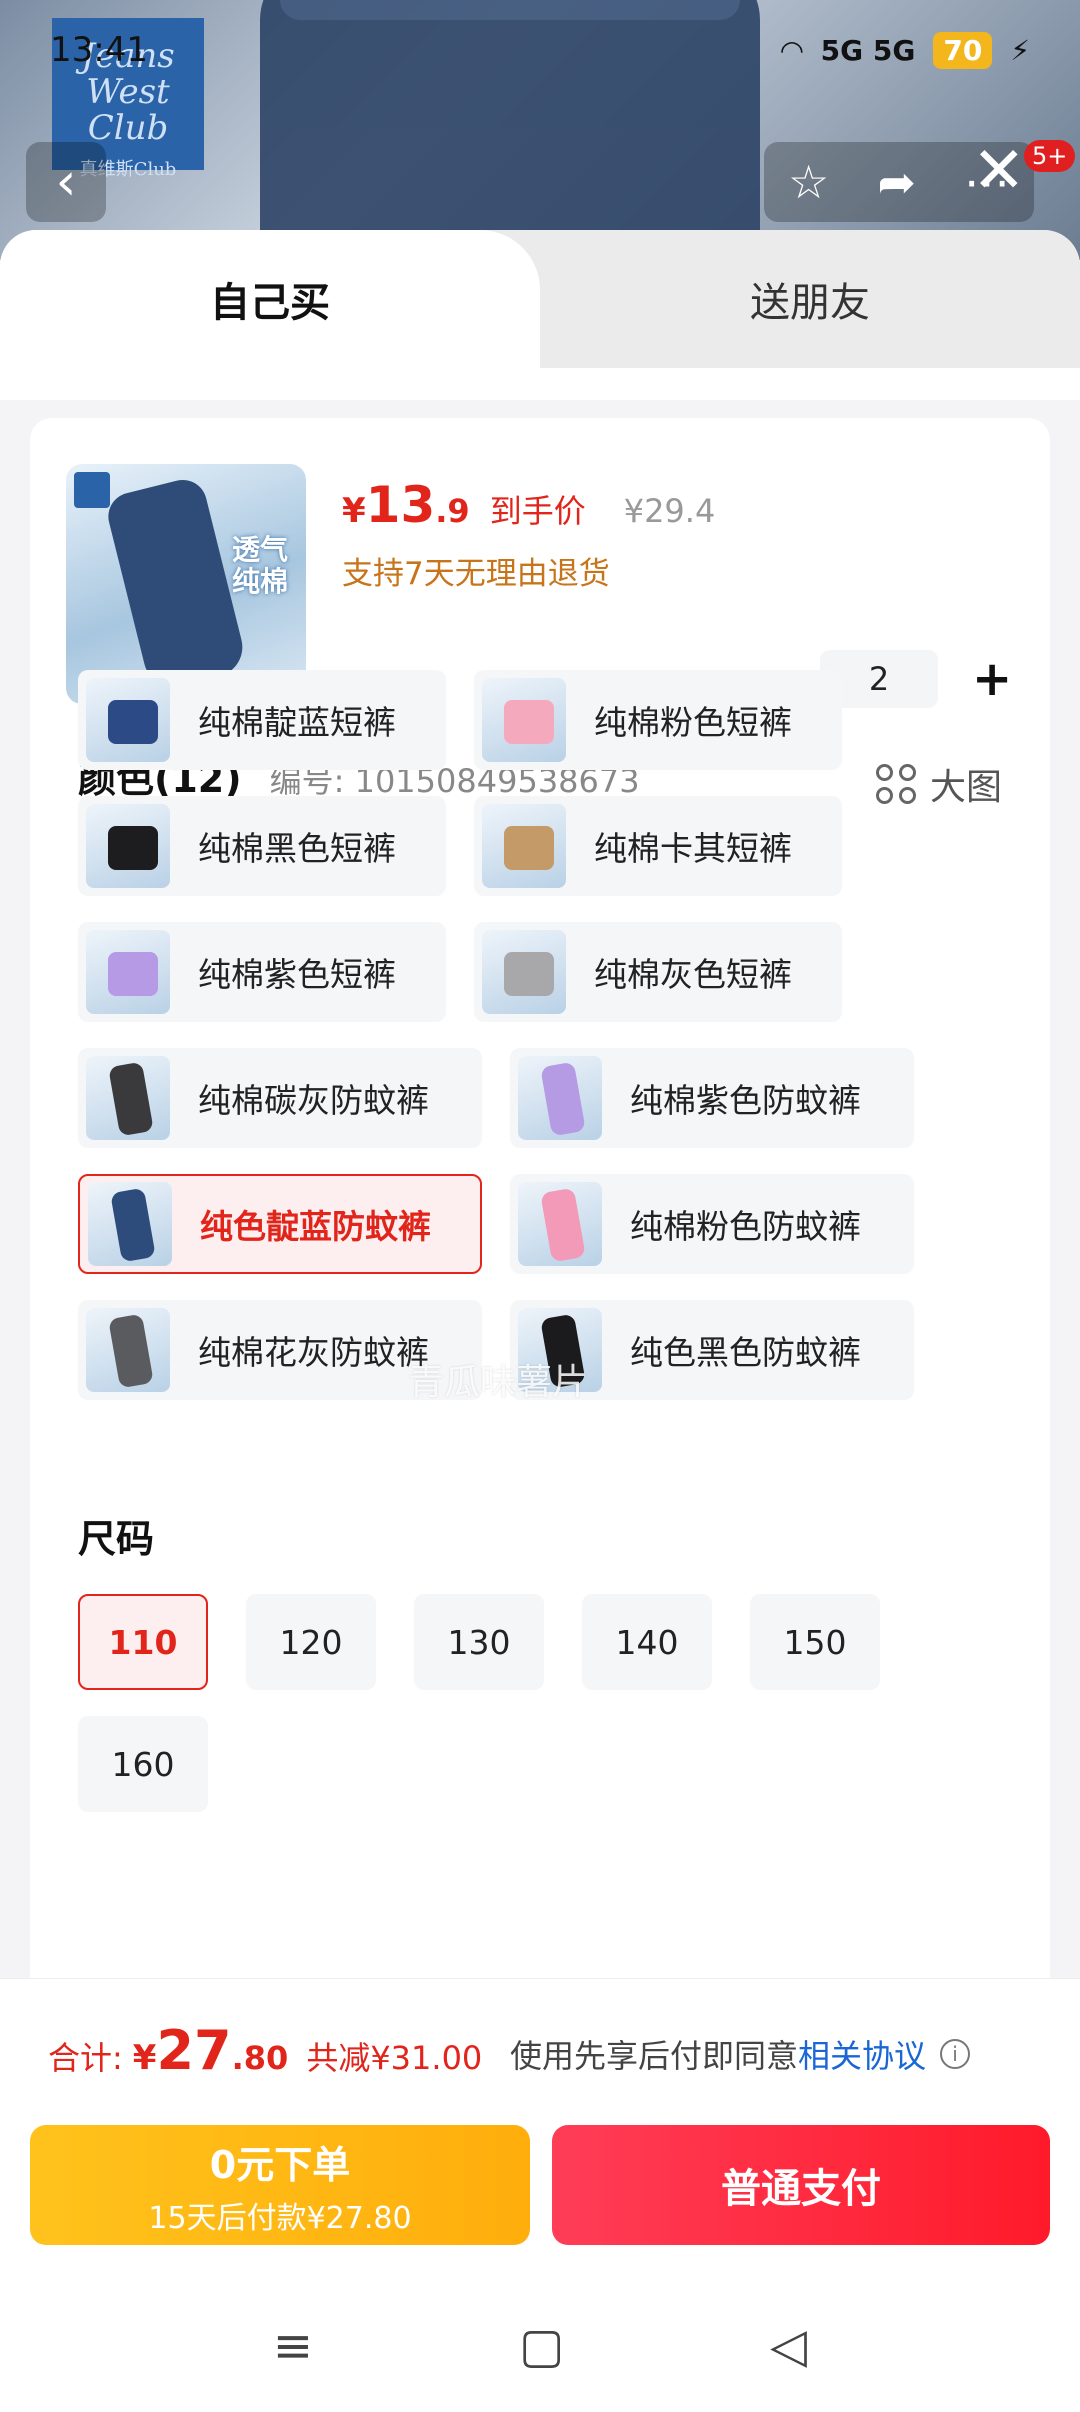 This screenshot has width=1080, height=2412. I want to click on agreement-note: 使用先享后付即同意 相关协议 i, so click(740, 2054).